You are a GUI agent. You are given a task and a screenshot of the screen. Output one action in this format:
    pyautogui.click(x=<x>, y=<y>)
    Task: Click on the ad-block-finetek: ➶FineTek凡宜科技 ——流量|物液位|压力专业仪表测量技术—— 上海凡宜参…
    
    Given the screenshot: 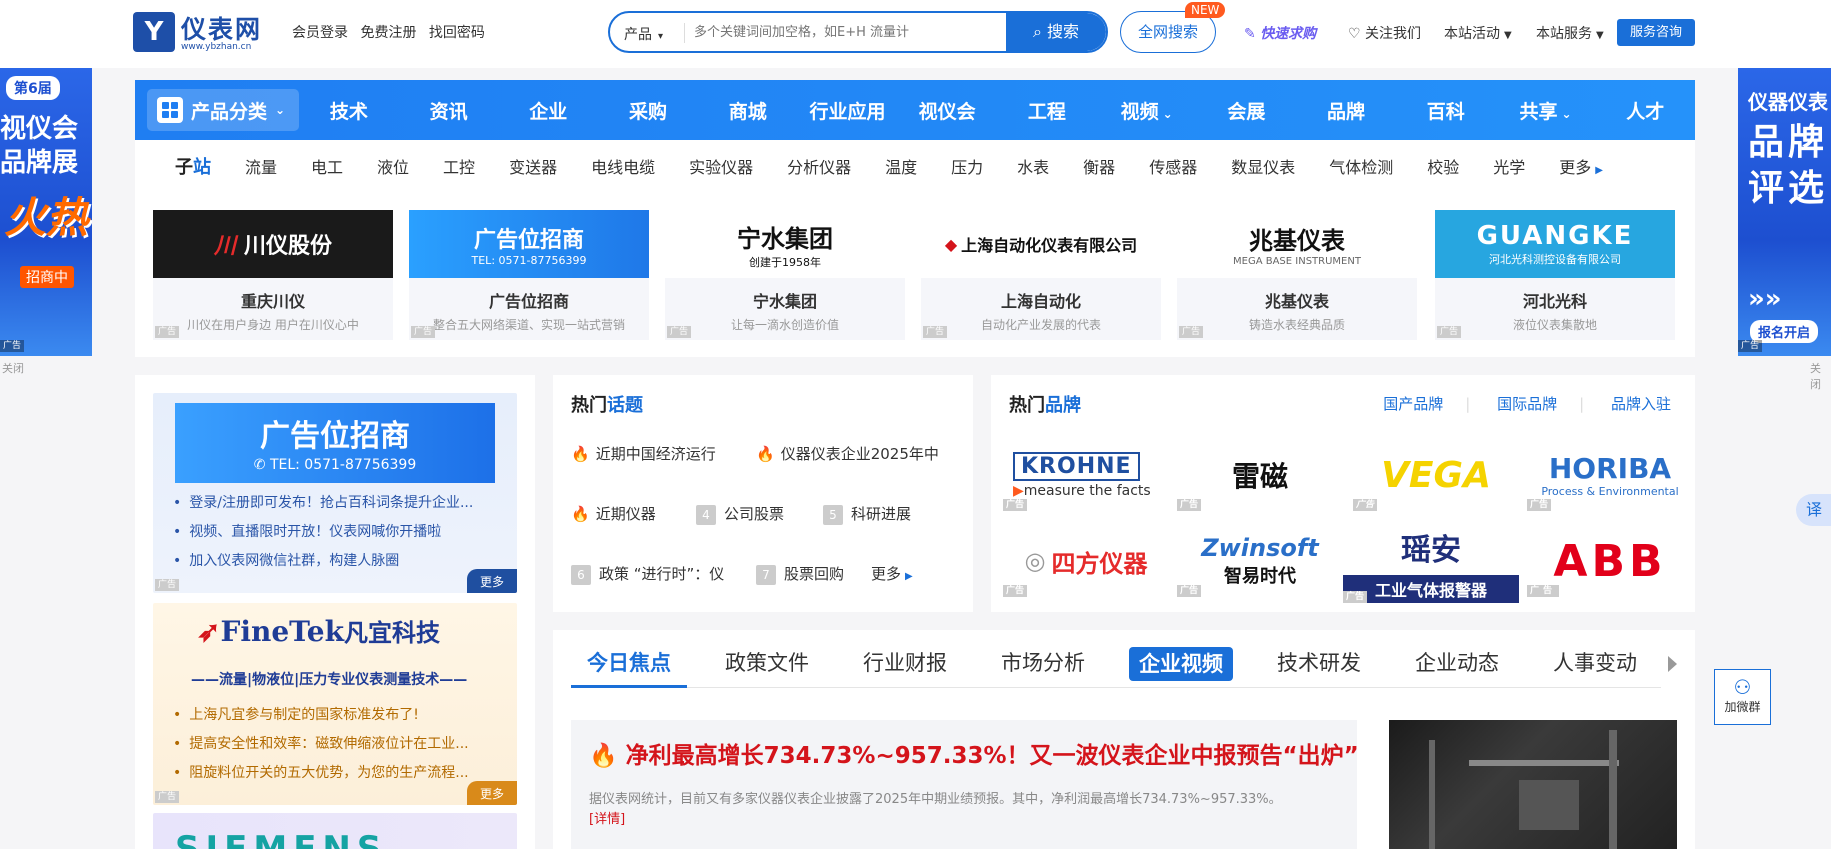 What is the action you would take?
    pyautogui.click(x=335, y=704)
    